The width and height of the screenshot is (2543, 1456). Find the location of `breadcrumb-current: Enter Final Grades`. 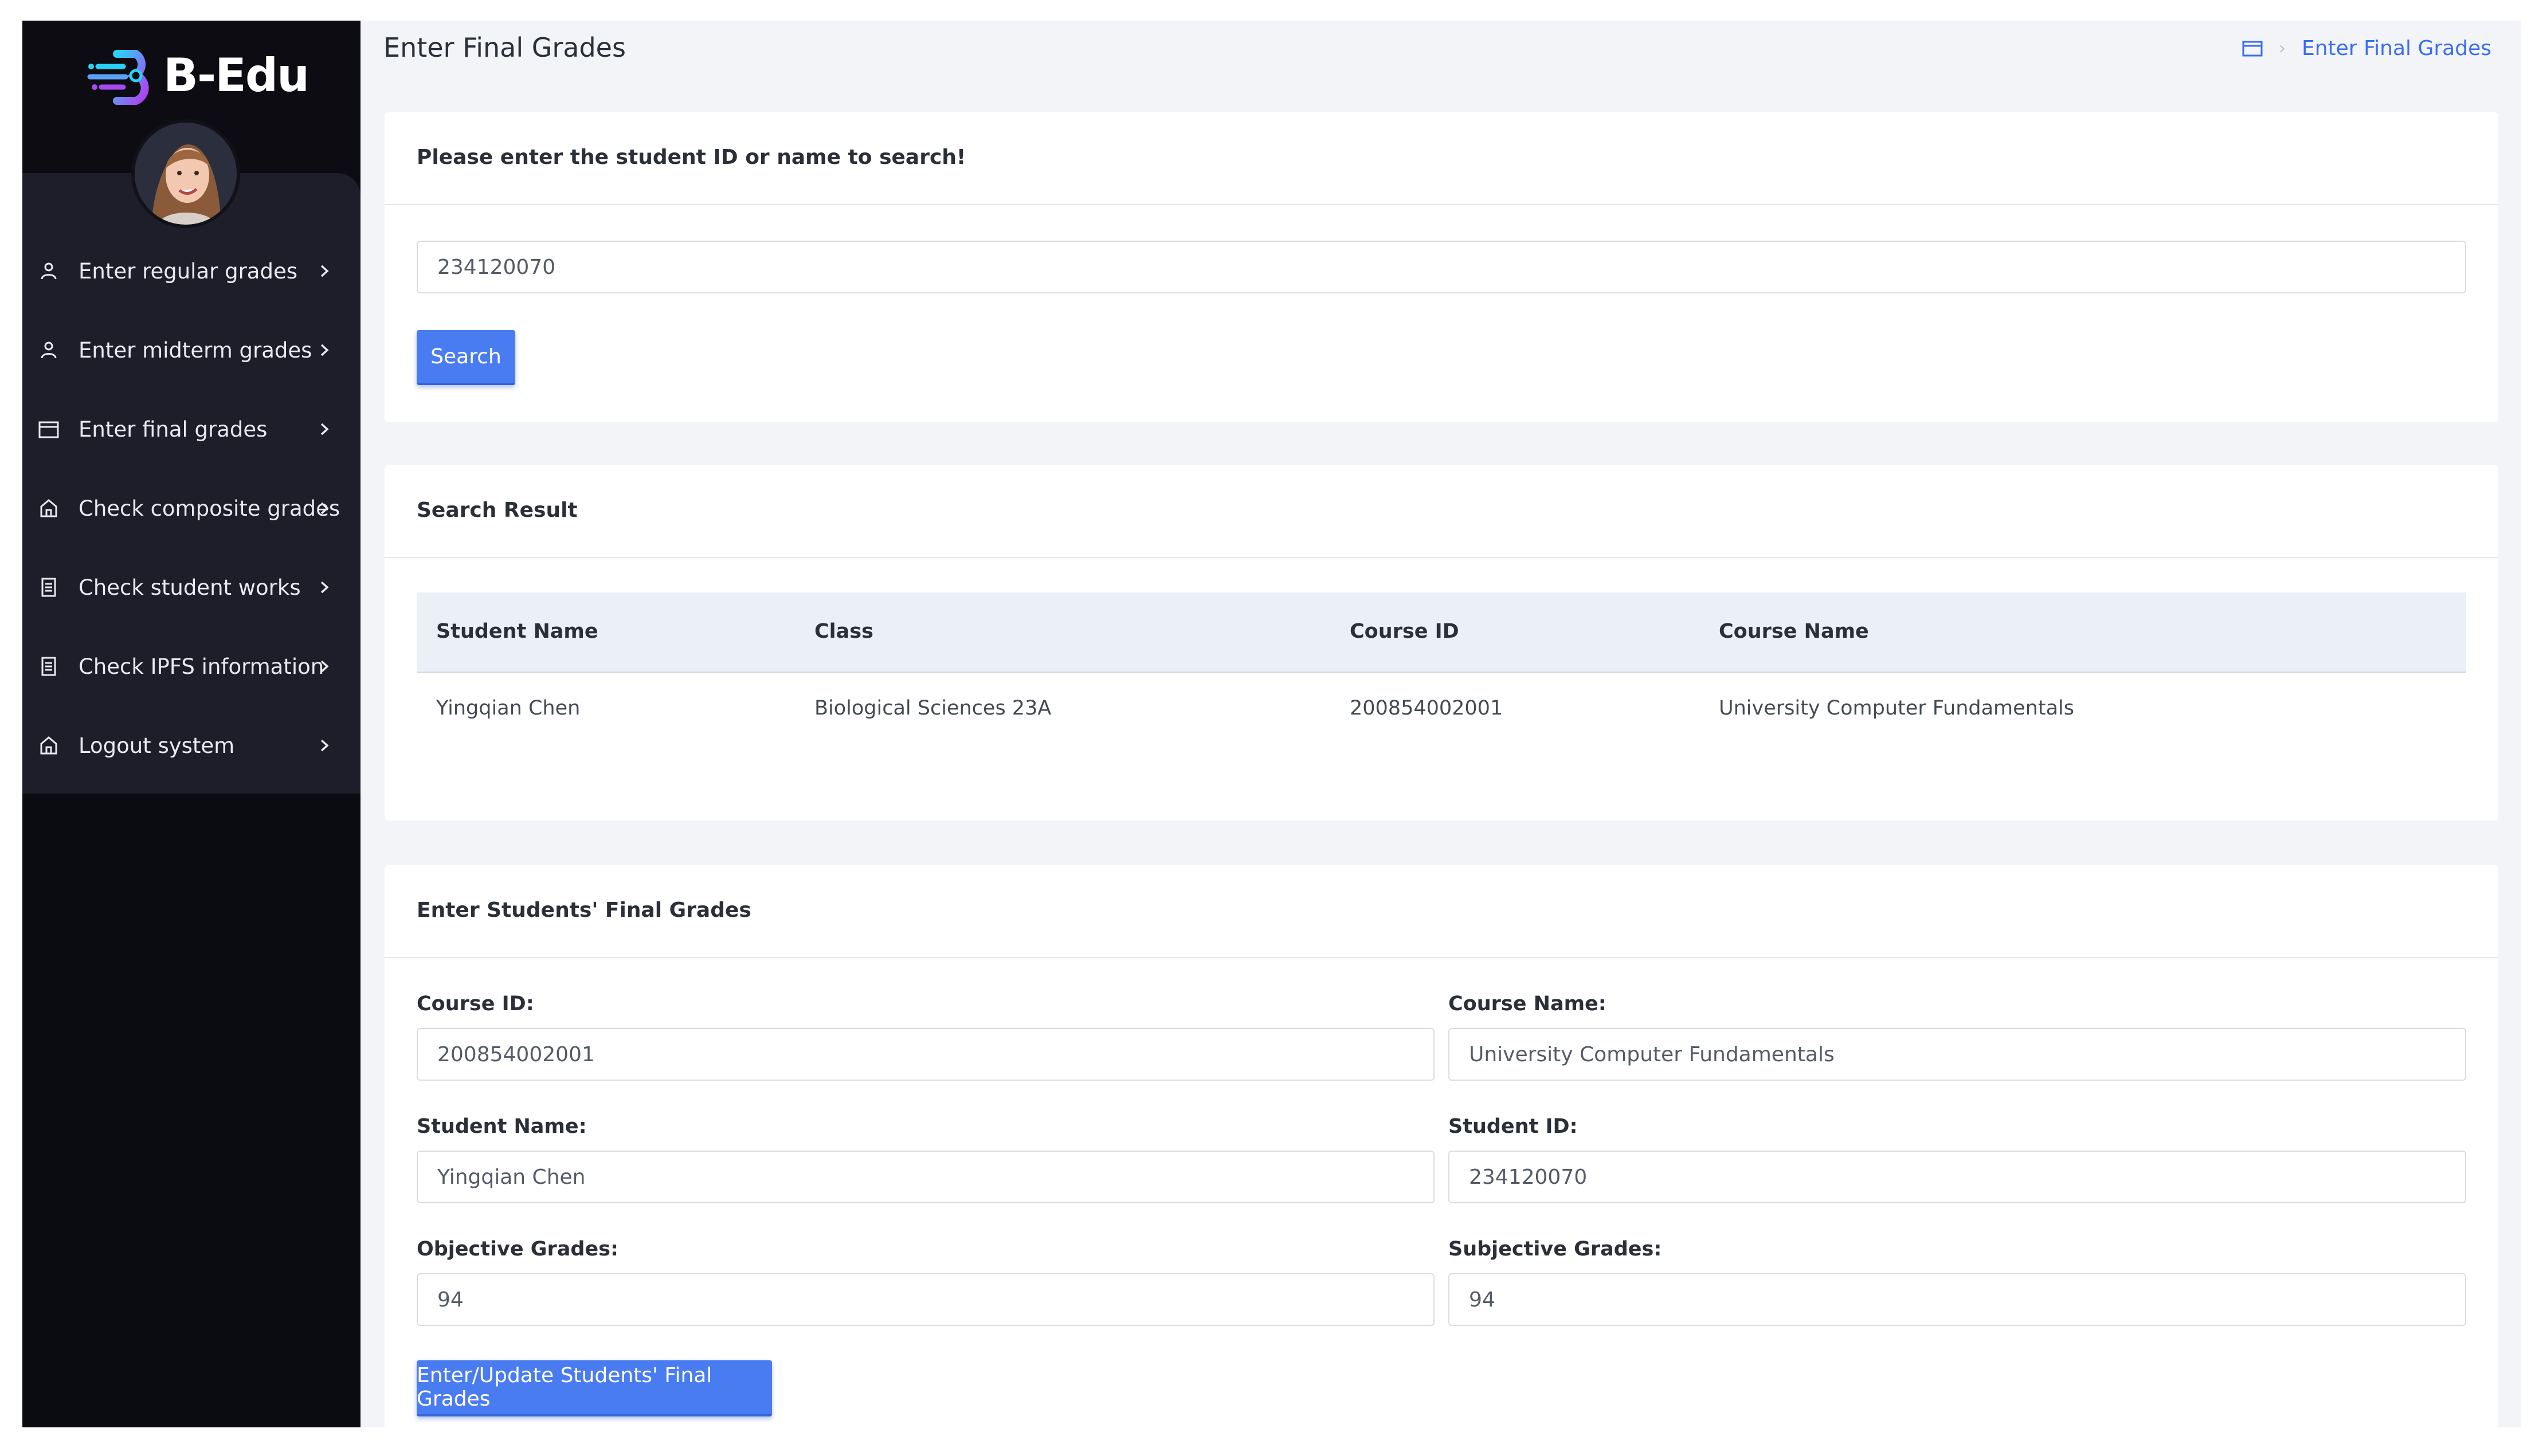

breadcrumb-current: Enter Final Grades is located at coordinates (2396, 48).